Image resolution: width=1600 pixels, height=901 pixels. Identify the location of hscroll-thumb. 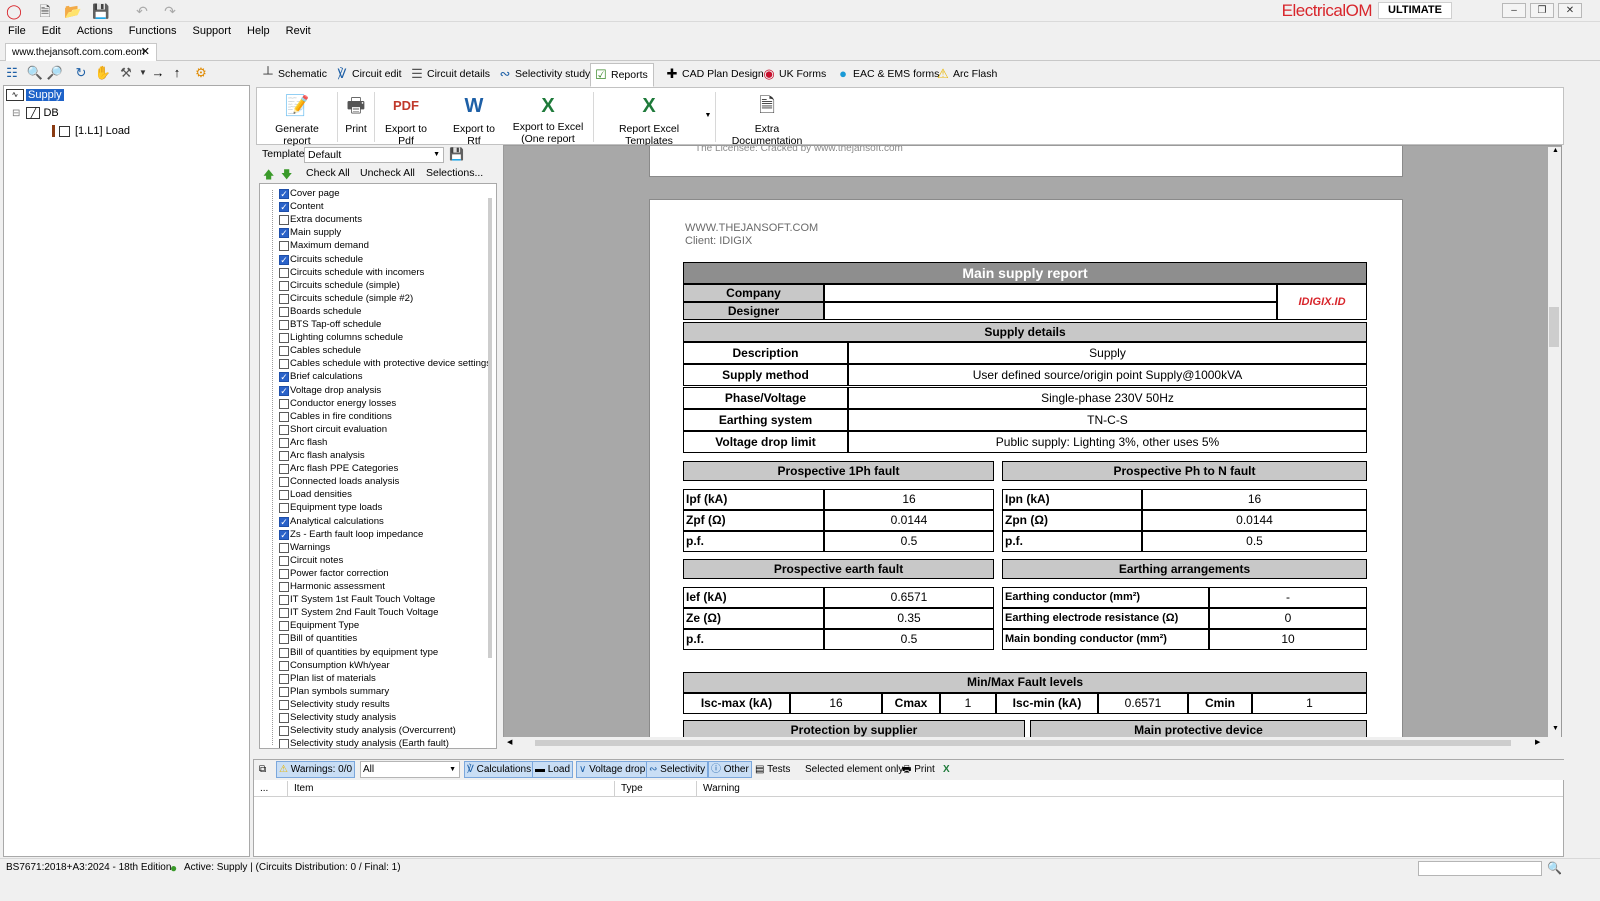
(1023, 743).